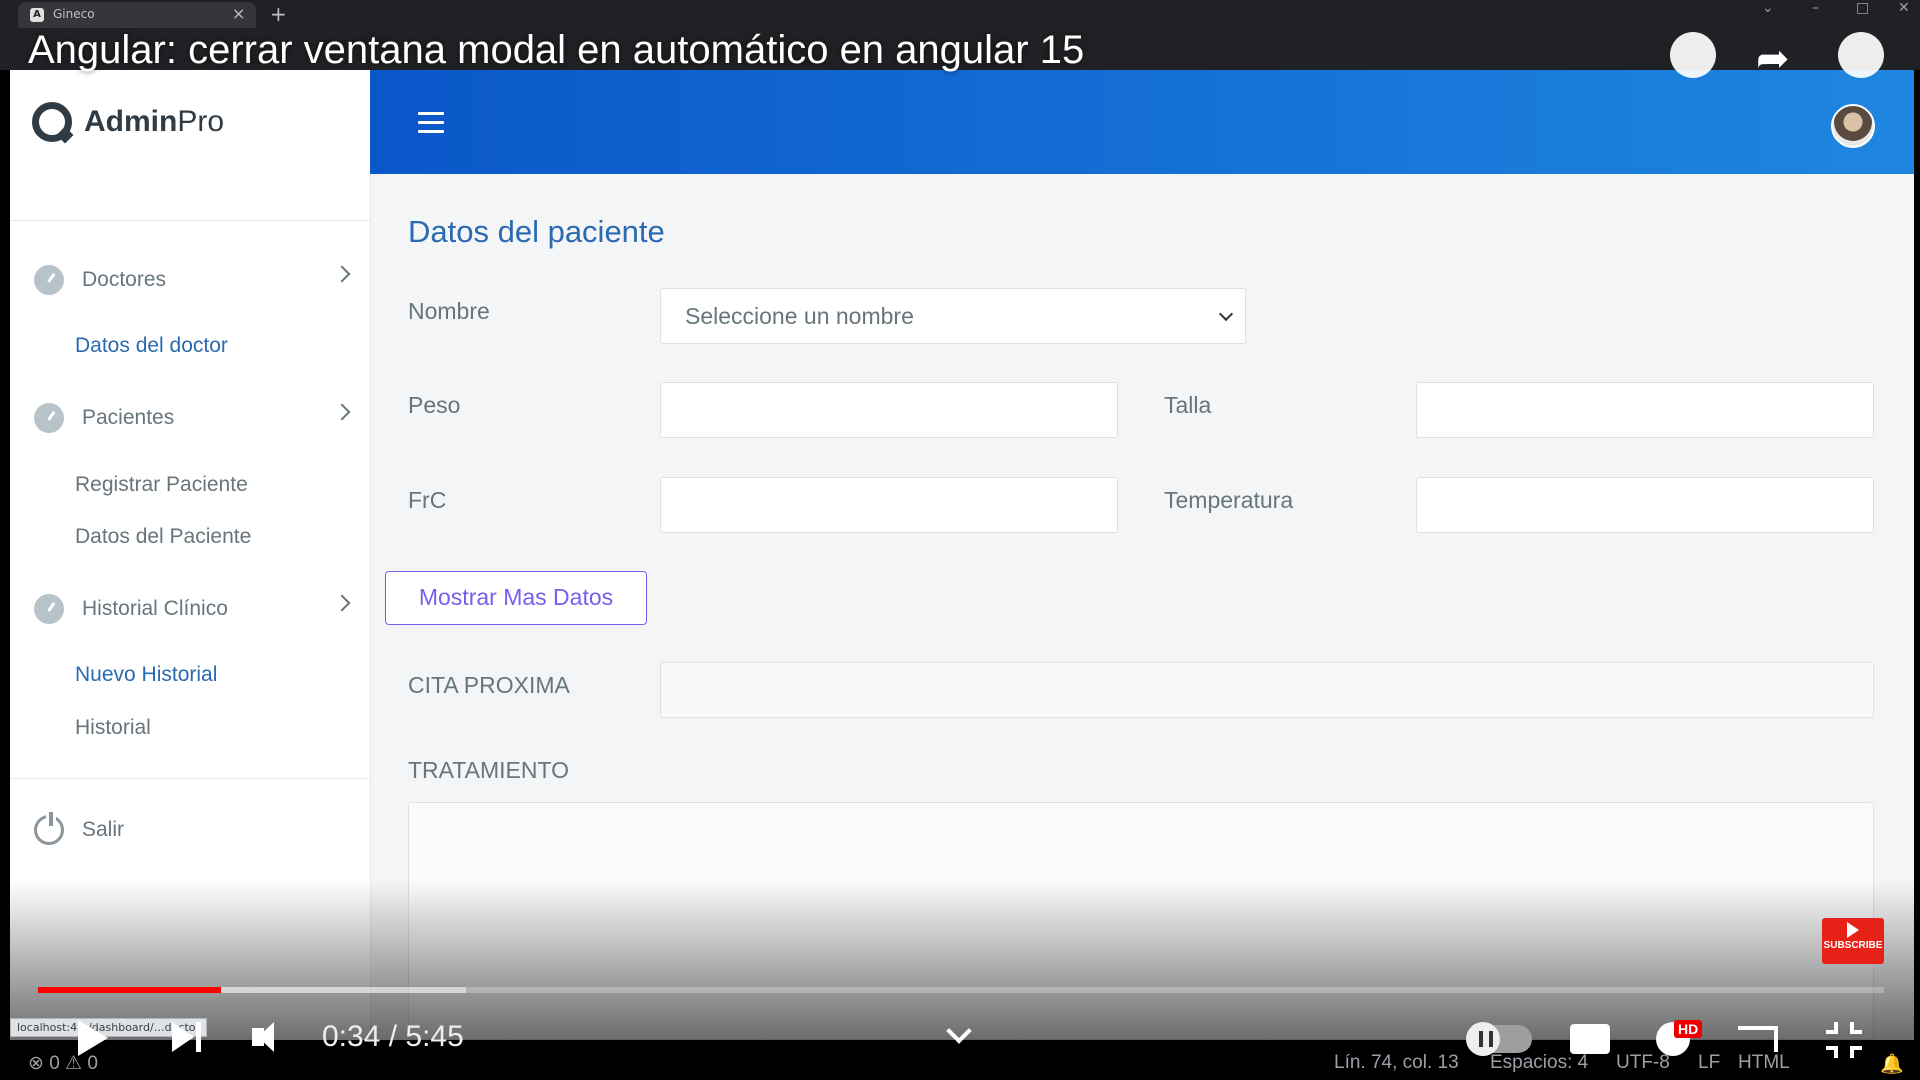 This screenshot has width=1920, height=1080. What do you see at coordinates (52, 122) in the screenshot?
I see `logo-icon` at bounding box center [52, 122].